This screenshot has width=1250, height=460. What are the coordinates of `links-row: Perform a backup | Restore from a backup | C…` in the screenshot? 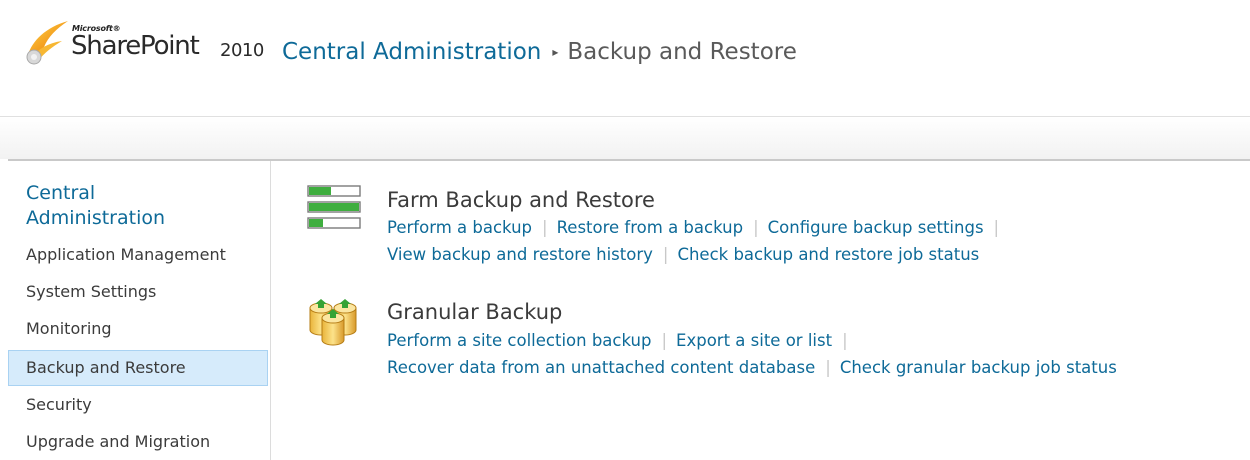 It's located at (693, 227).